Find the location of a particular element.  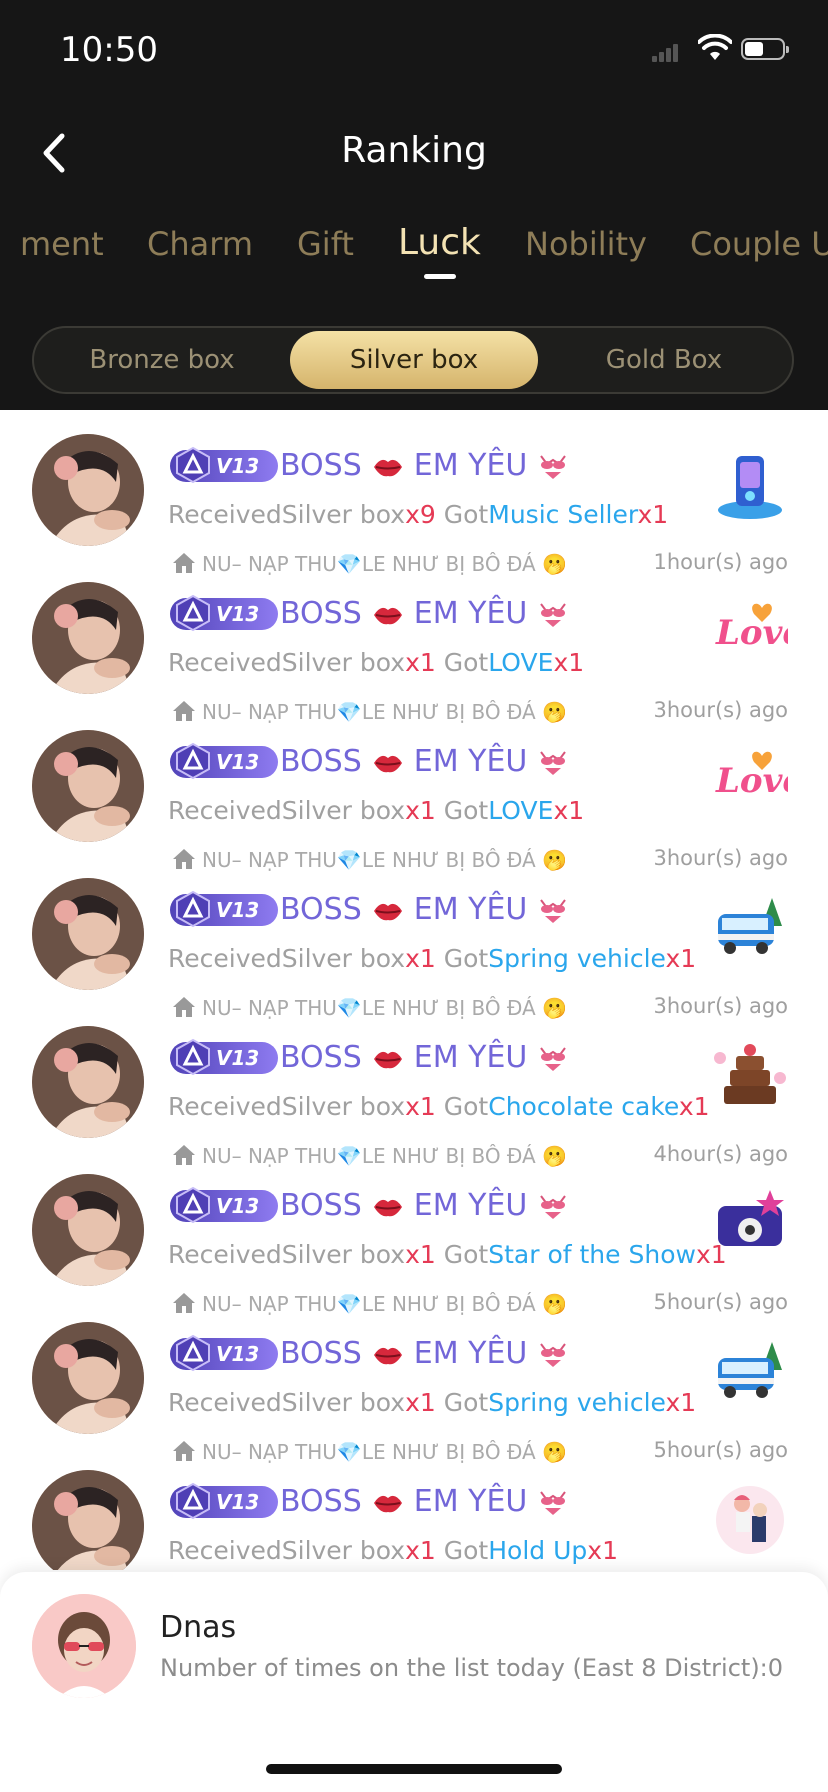

gift-name: Chocolate cake is located at coordinates (583, 1106).